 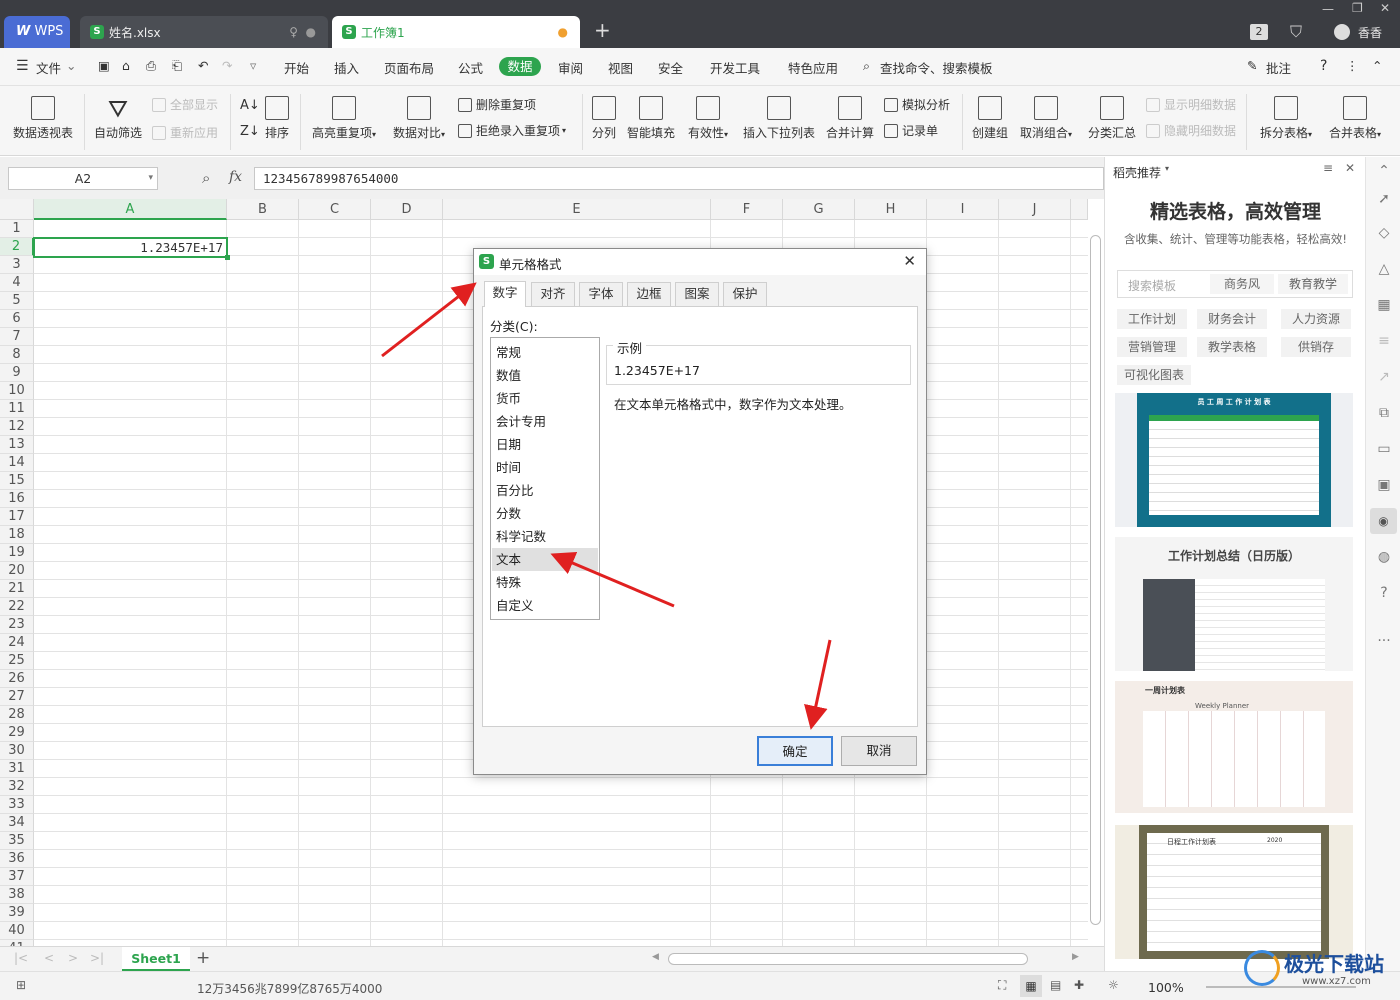 I want to click on zoom-level: 100%, so click(x=1166, y=987).